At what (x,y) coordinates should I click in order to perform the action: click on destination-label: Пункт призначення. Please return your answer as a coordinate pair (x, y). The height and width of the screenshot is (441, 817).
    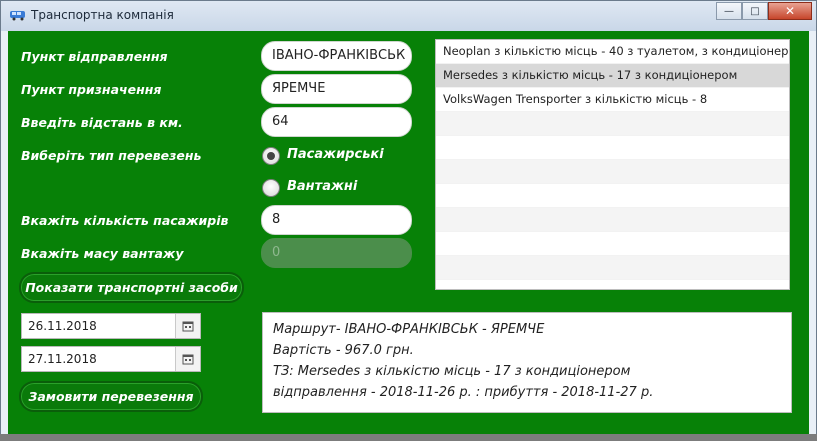
    Looking at the image, I should click on (91, 89).